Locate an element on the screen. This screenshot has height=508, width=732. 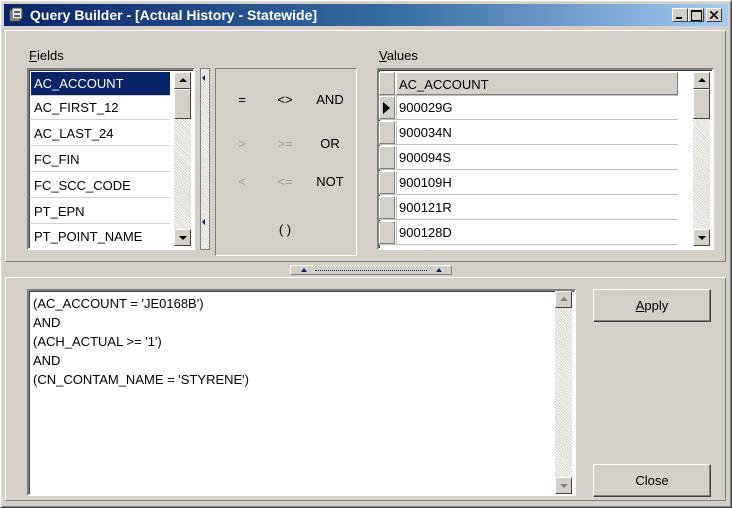
splitter-grip is located at coordinates (371, 270).